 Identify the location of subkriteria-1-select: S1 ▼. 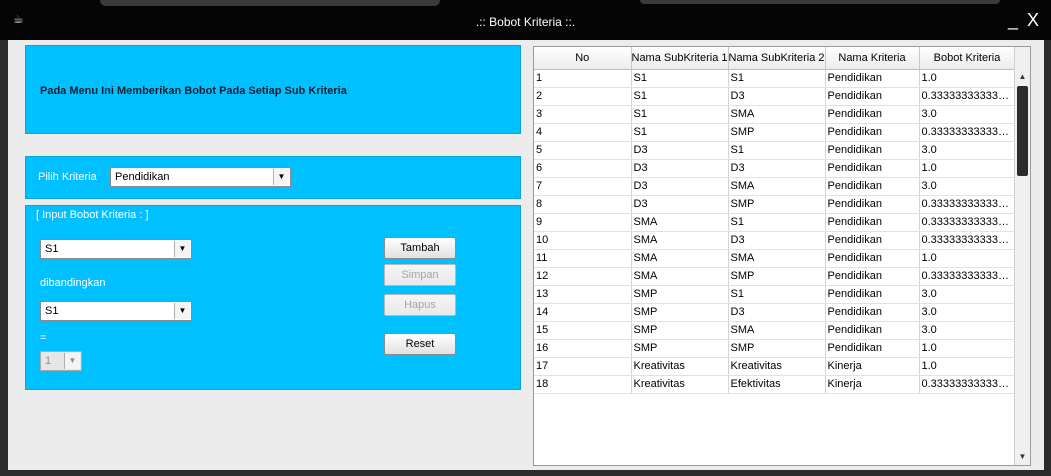
(116, 249).